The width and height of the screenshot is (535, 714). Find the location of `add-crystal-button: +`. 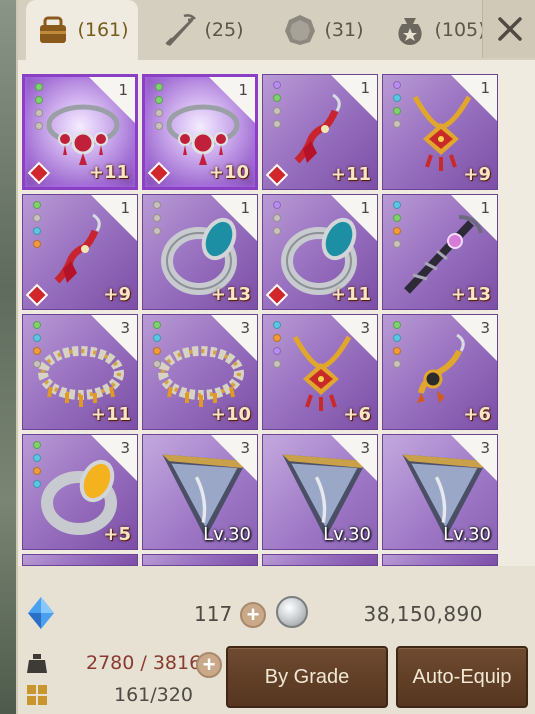

add-crystal-button: + is located at coordinates (253, 615).